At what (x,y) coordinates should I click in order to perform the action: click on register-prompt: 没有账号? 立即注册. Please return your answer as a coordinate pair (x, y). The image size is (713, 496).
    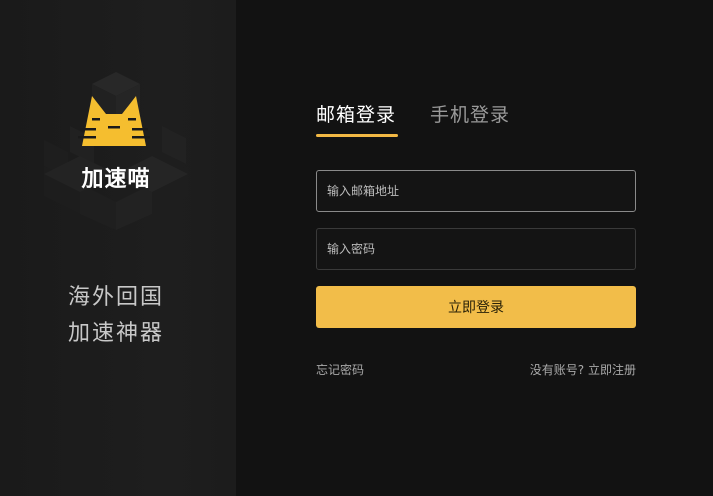
    Looking at the image, I should click on (583, 369).